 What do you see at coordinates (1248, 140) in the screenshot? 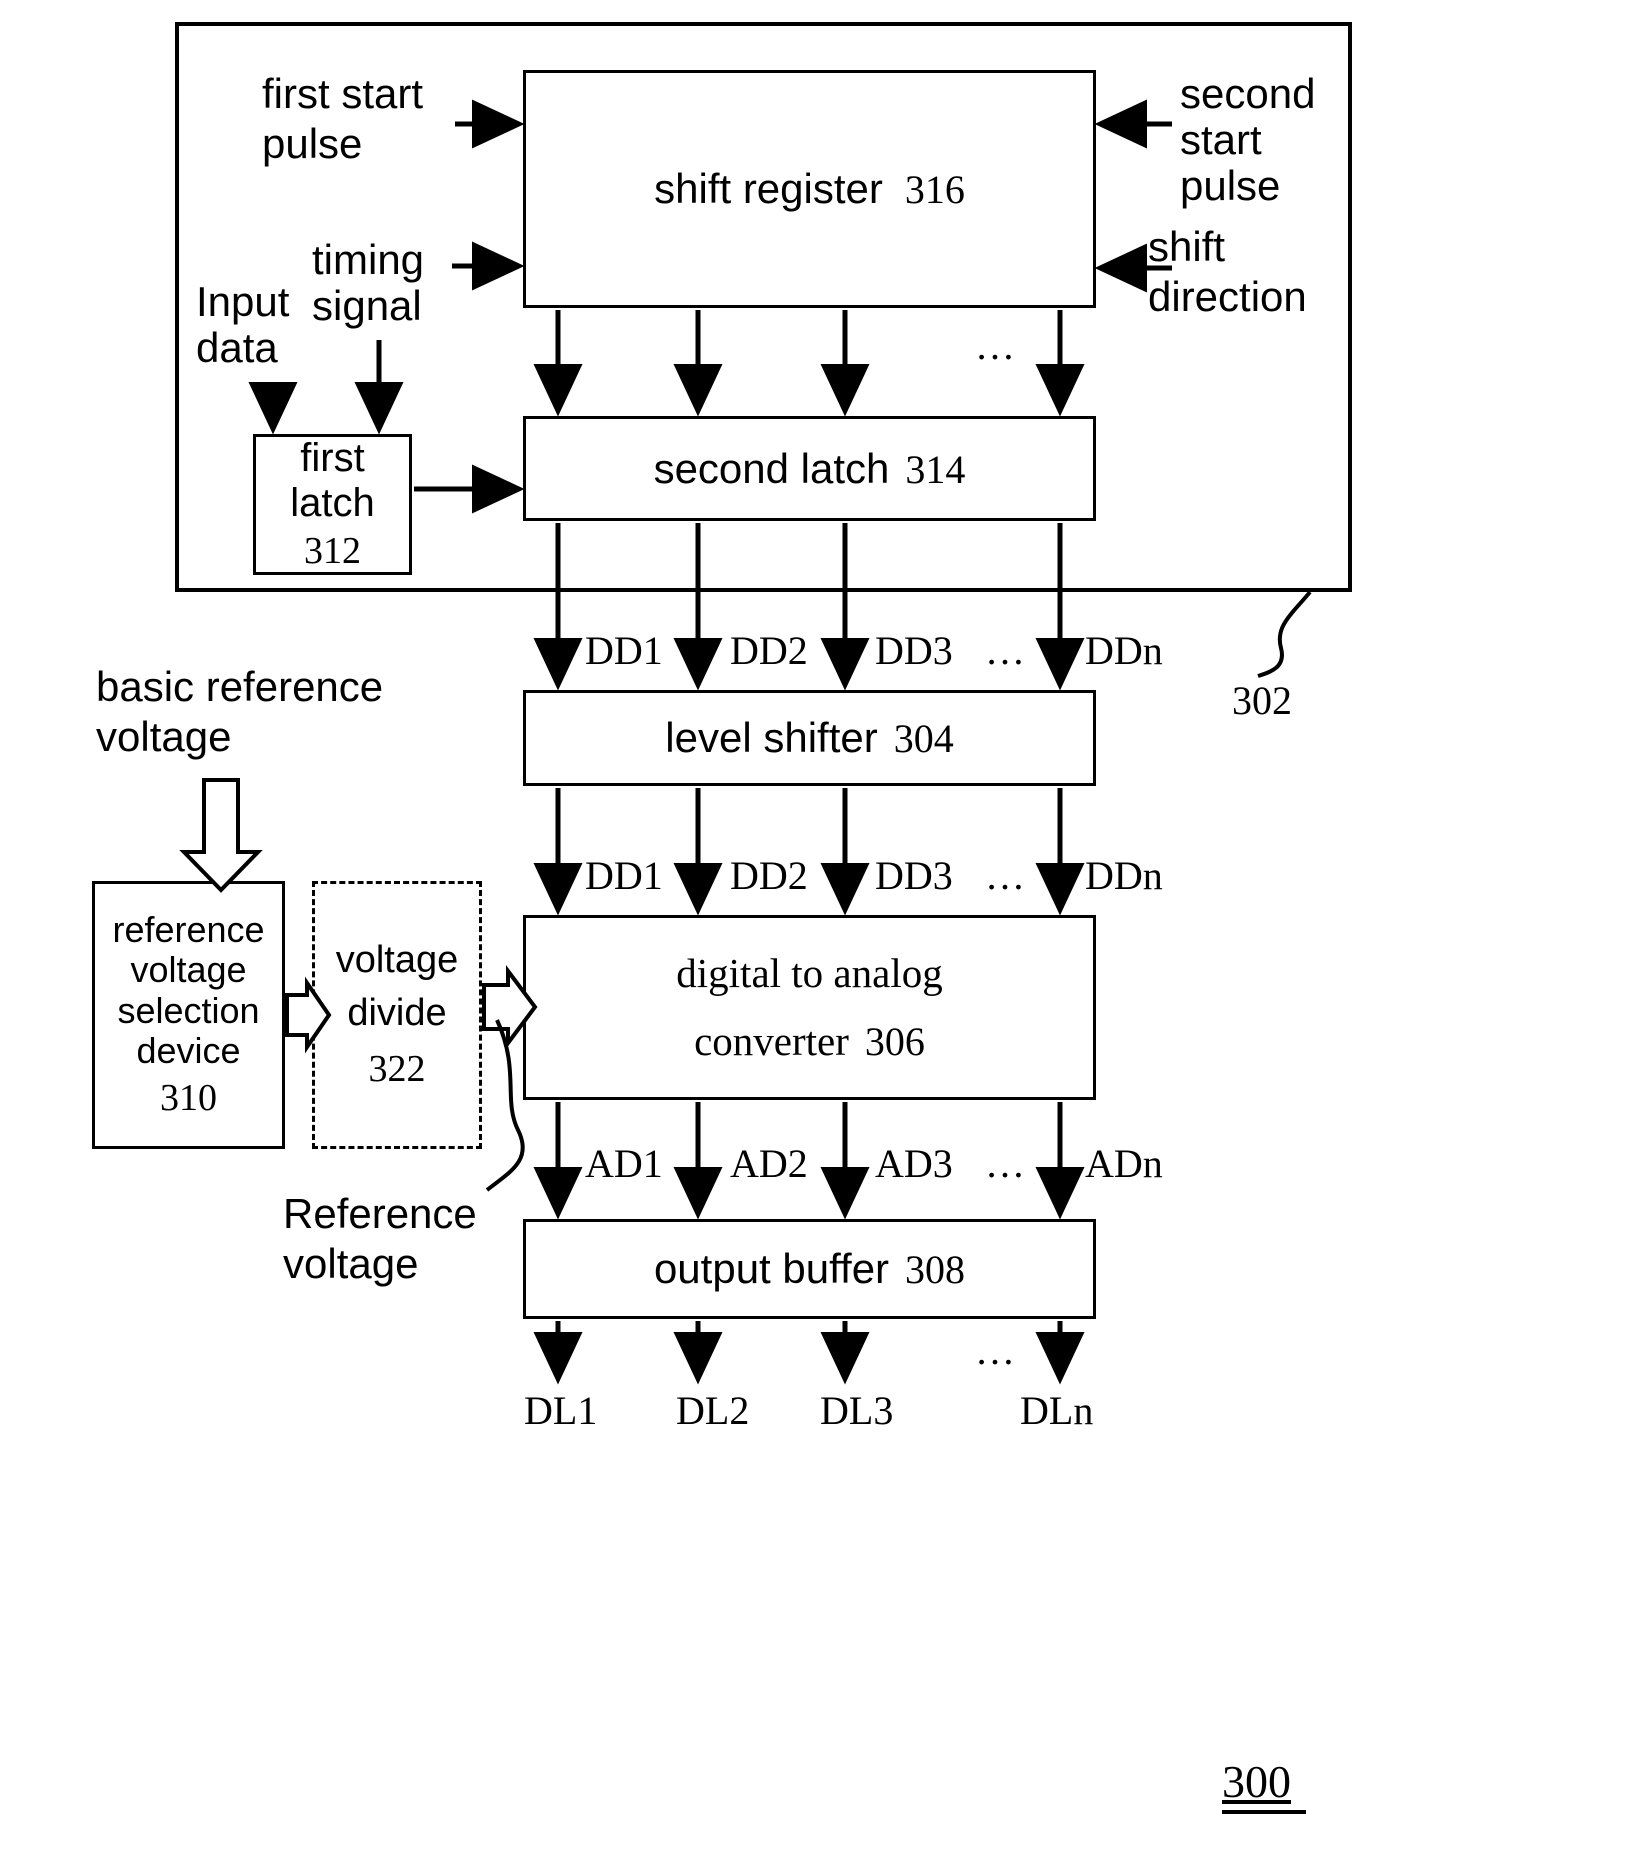
I see `label-second-start-pulse: second start pulse` at bounding box center [1248, 140].